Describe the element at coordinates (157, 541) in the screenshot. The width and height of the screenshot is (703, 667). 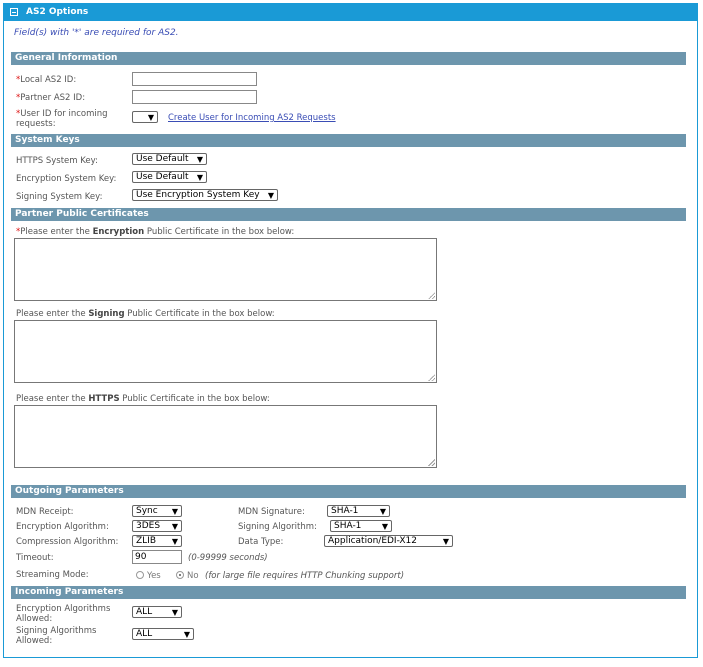
I see `compression-algorithm-select: ZLIB ▼` at that location.